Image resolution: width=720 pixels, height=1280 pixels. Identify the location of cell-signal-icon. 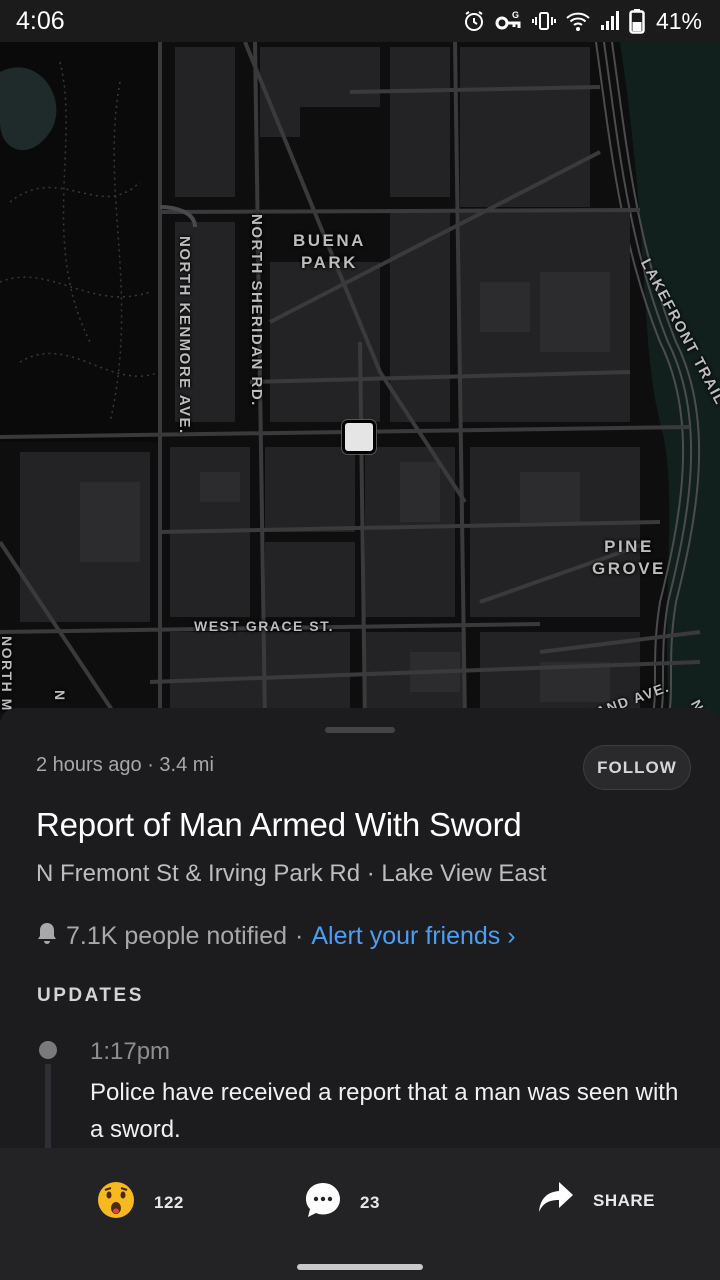
(610, 21).